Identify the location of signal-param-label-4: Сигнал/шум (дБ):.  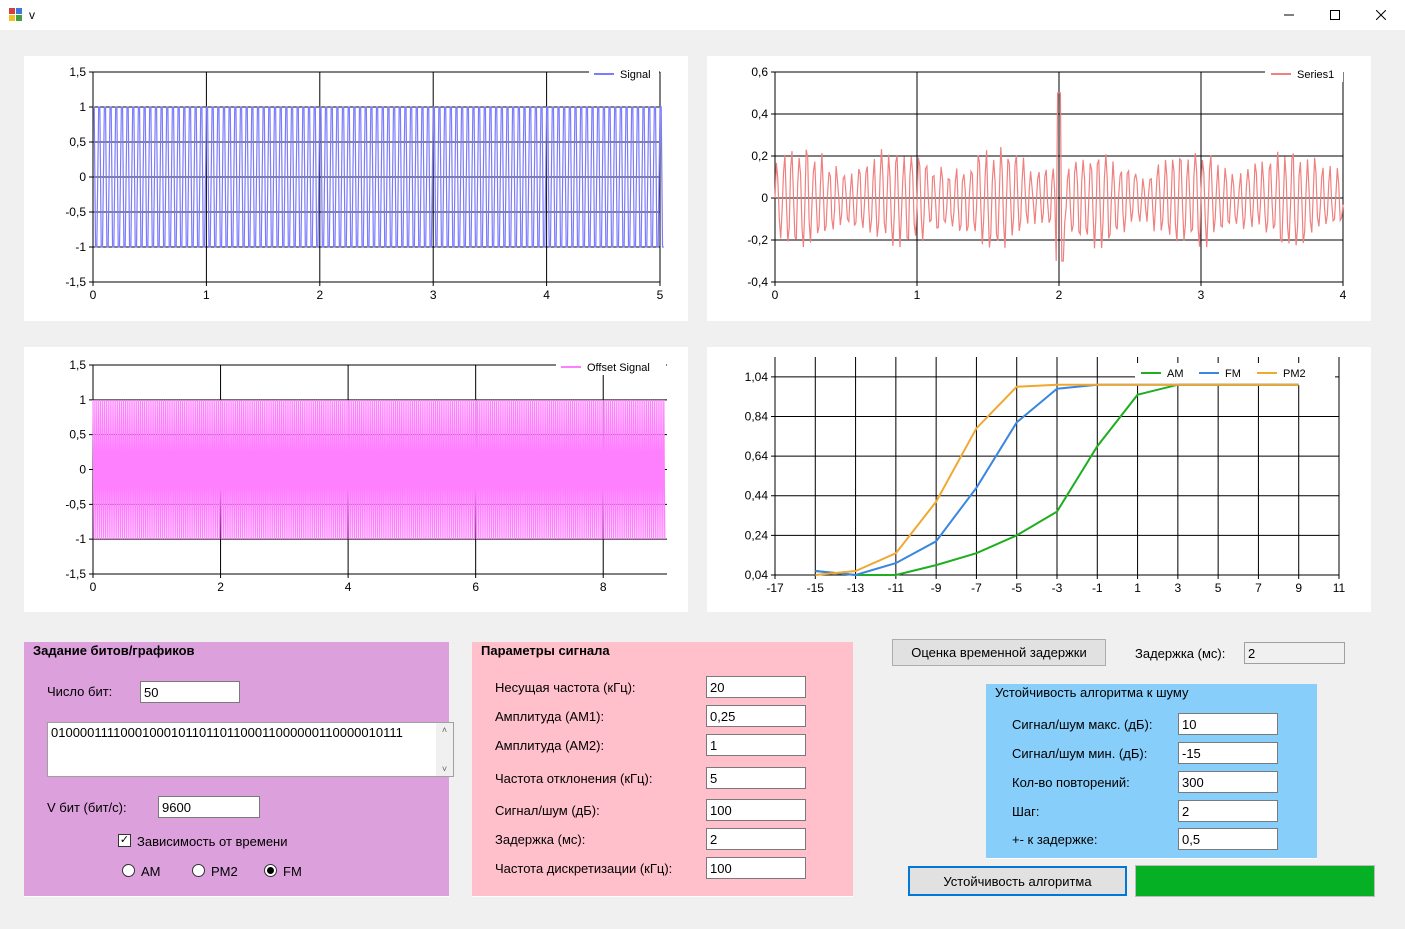
(547, 810).